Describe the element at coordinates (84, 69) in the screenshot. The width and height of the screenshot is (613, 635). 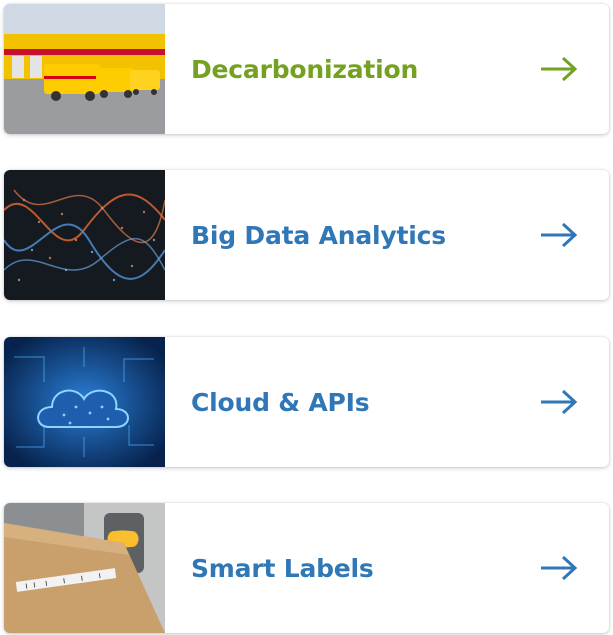
I see `decarbonization-thumbnail` at that location.